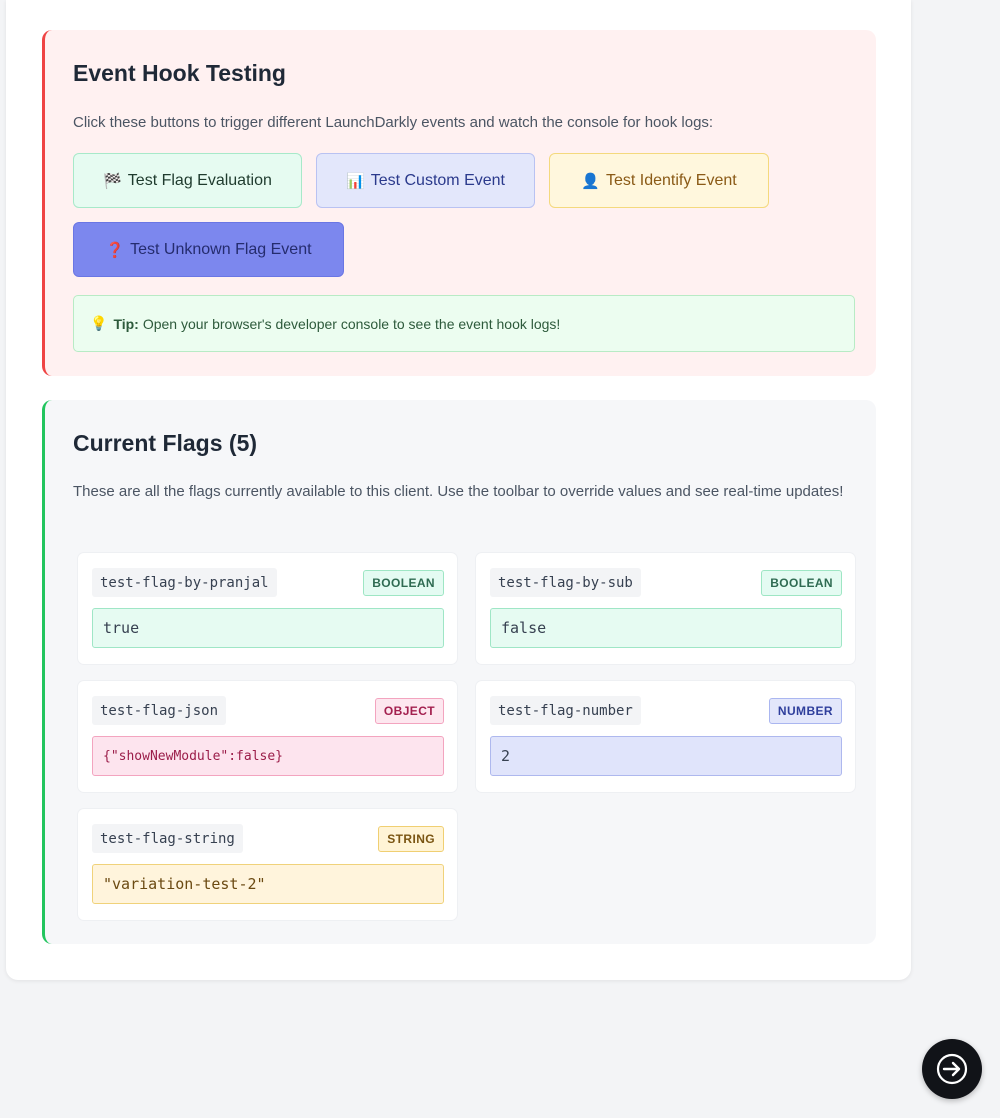  I want to click on flag-card: test-flag-number NUMBER 2, so click(665, 736).